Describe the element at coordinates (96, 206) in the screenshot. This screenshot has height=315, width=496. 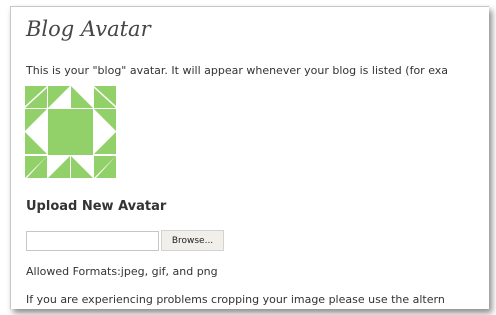
I see `upload-heading: Upload New Avatar` at that location.